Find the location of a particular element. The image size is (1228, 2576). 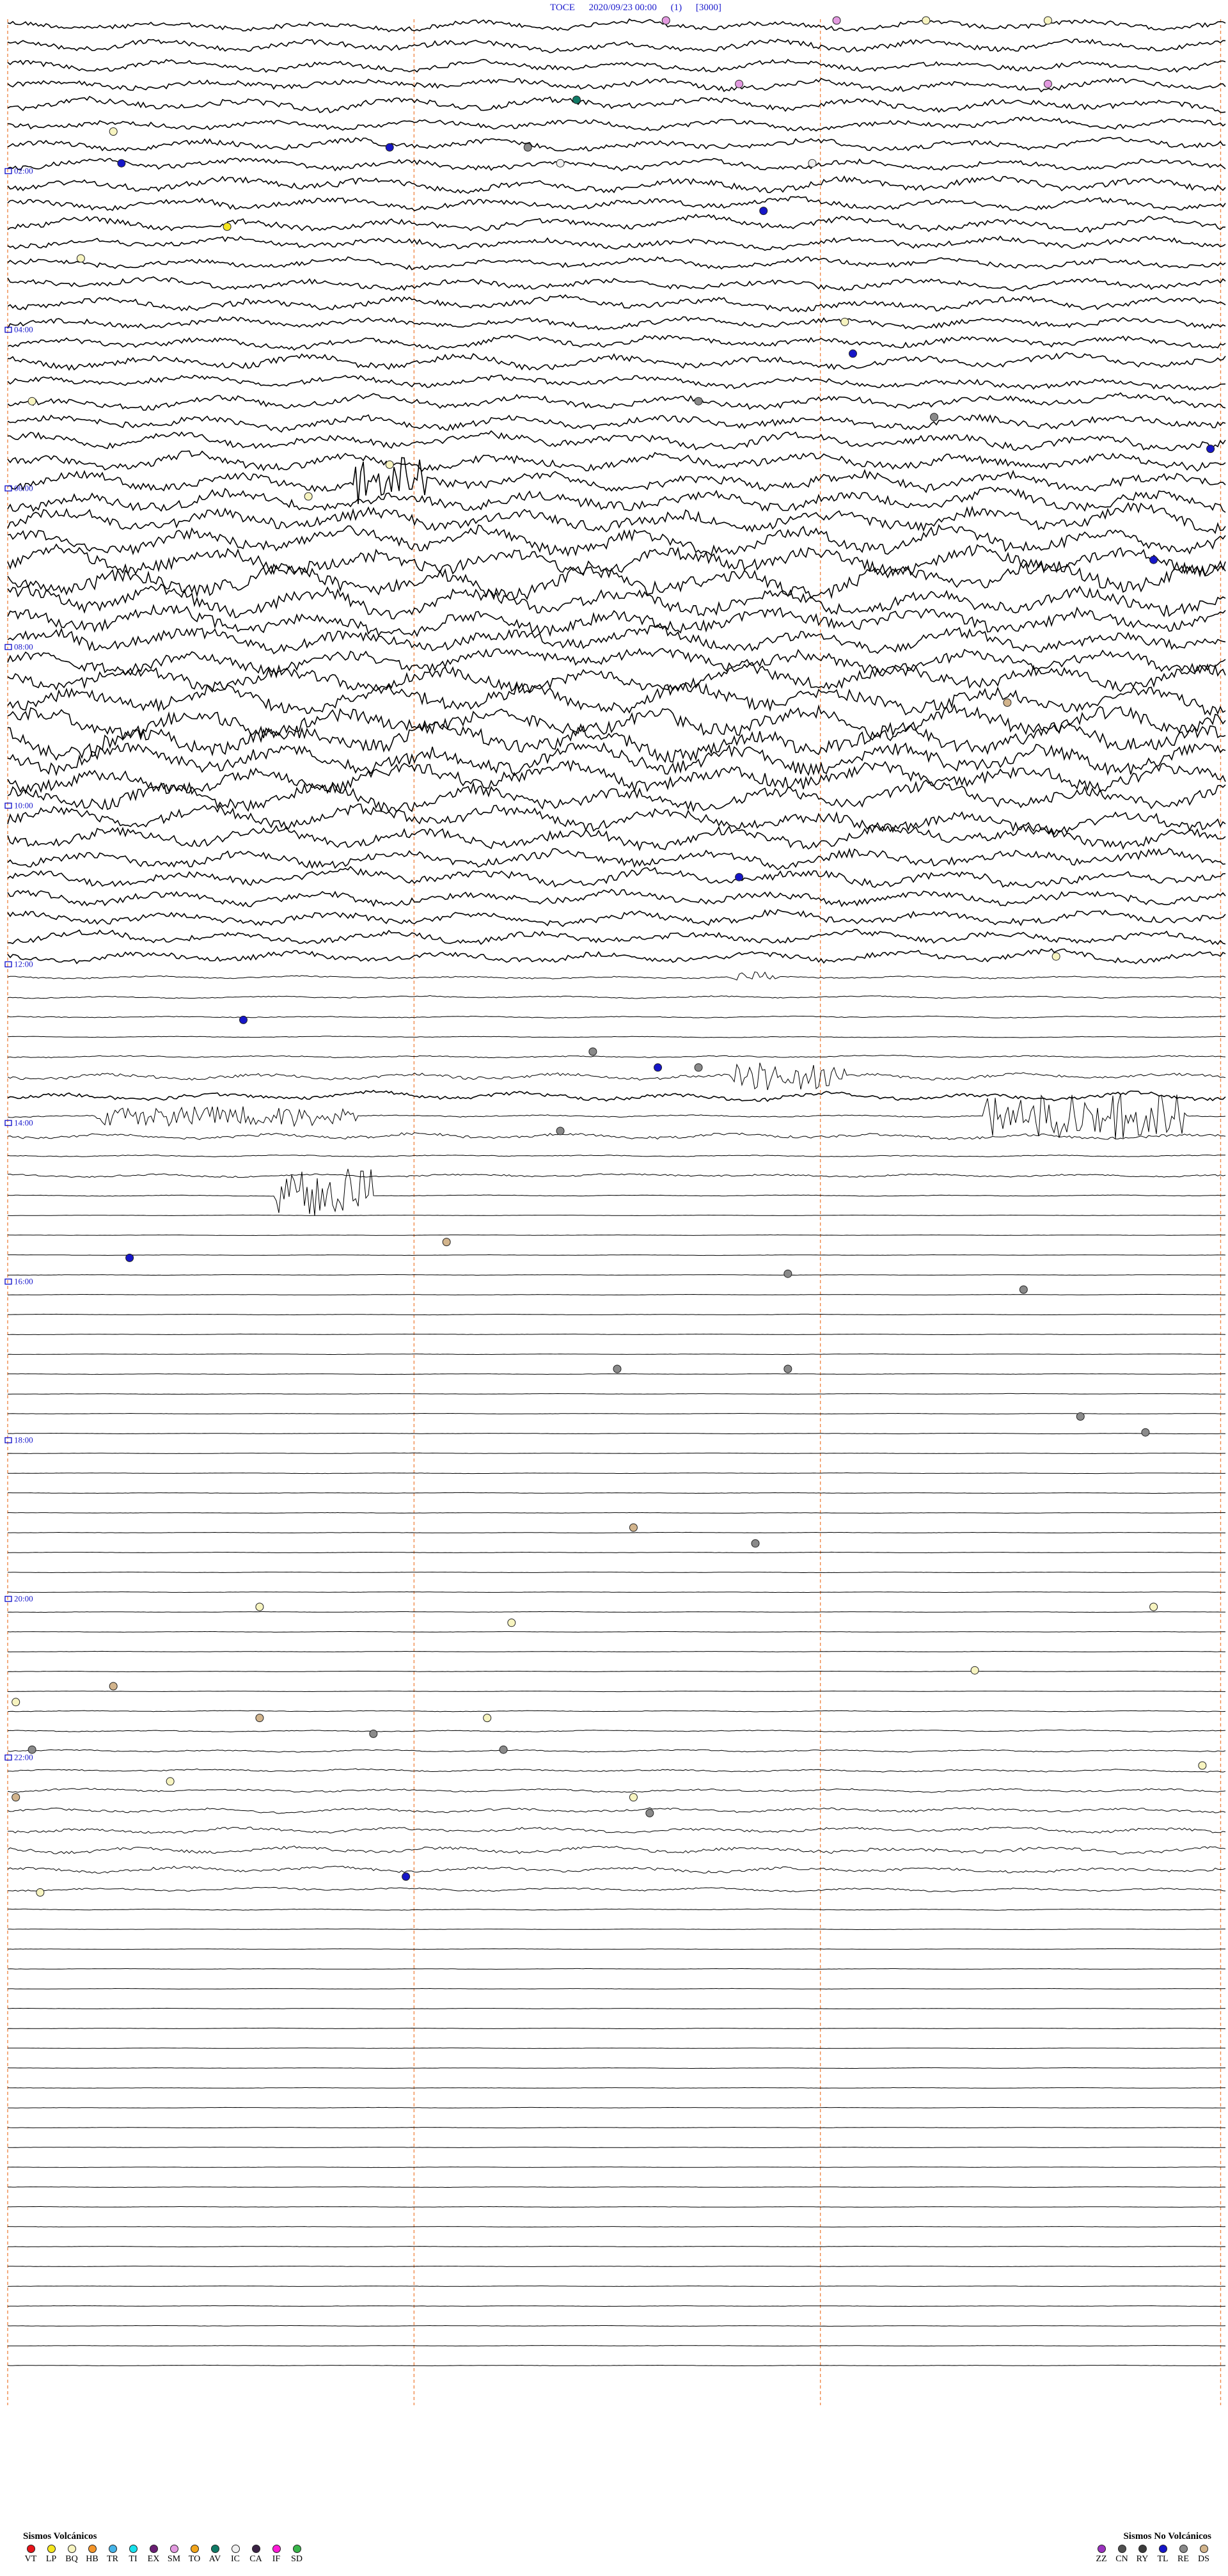

hour-label: 10:00 is located at coordinates (23, 805).